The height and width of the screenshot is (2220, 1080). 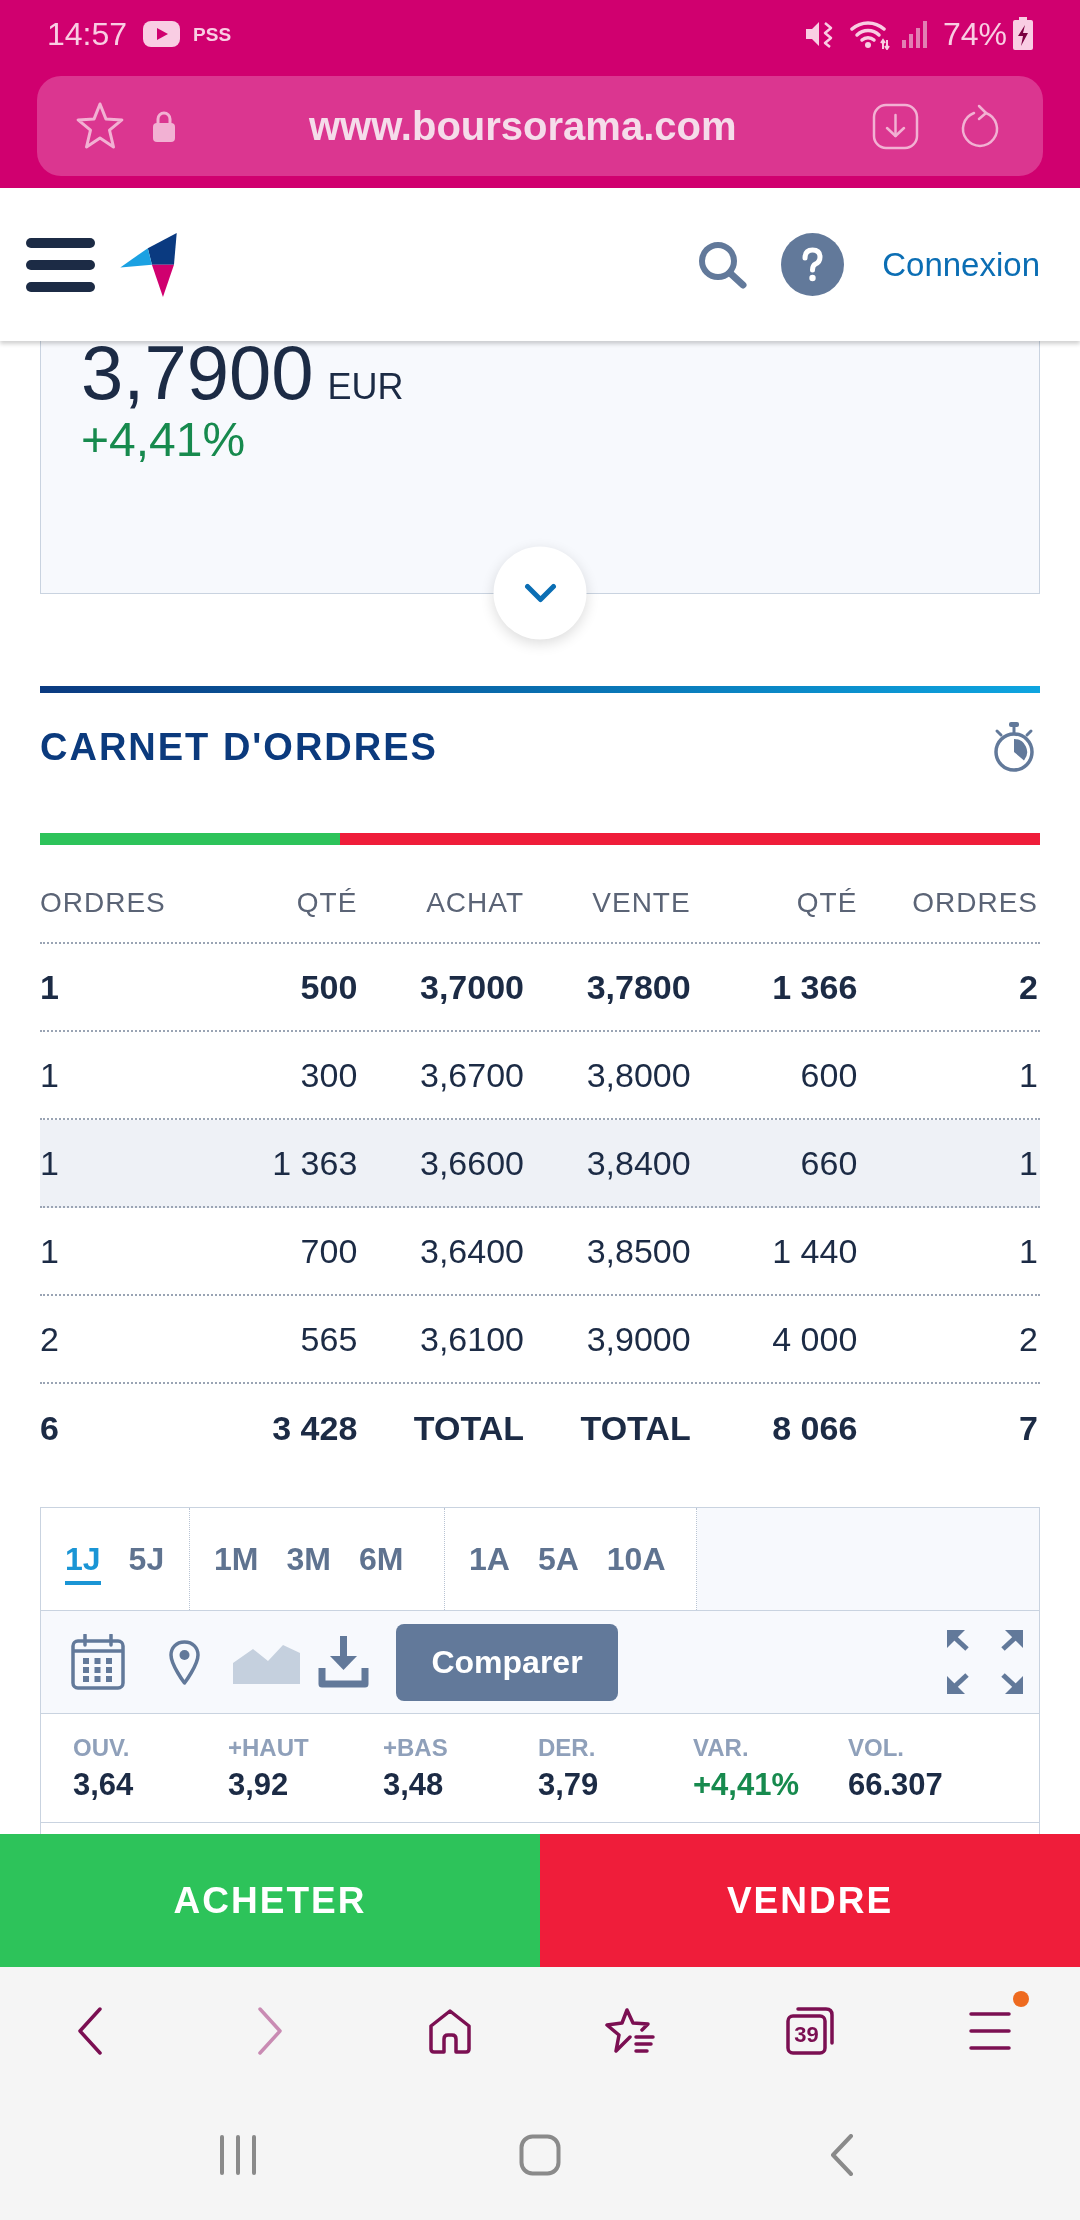 I want to click on tabs-button: 39, so click(x=810, y=2031).